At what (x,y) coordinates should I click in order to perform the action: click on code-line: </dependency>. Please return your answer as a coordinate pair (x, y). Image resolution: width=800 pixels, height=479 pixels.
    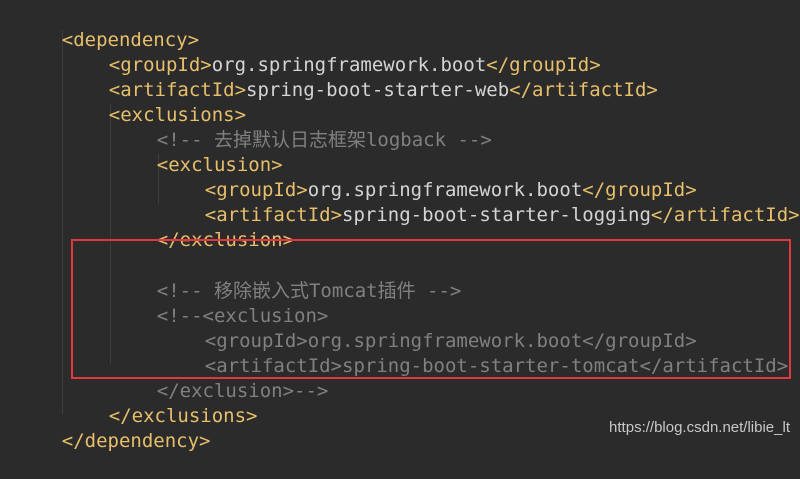
    Looking at the image, I should click on (113, 428).